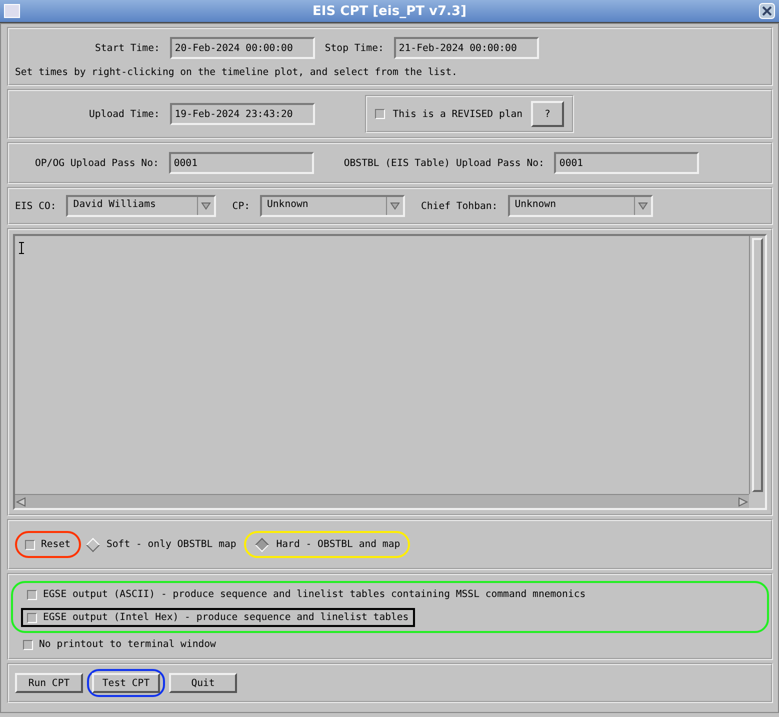  What do you see at coordinates (547, 114) in the screenshot?
I see `help-button: ?` at bounding box center [547, 114].